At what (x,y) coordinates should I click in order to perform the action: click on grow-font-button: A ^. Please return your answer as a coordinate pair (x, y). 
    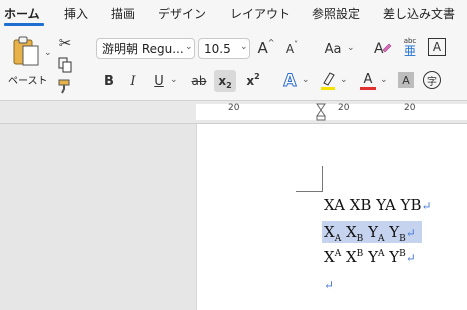
    Looking at the image, I should click on (266, 48).